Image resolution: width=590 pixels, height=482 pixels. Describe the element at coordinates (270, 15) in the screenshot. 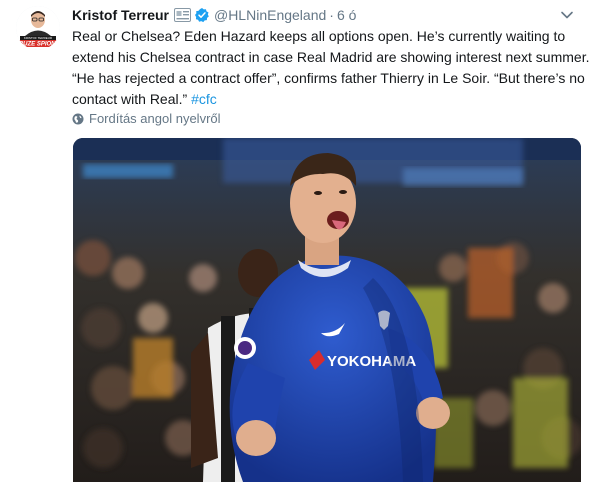

I see `author-handle: @HLNinEngeland` at that location.